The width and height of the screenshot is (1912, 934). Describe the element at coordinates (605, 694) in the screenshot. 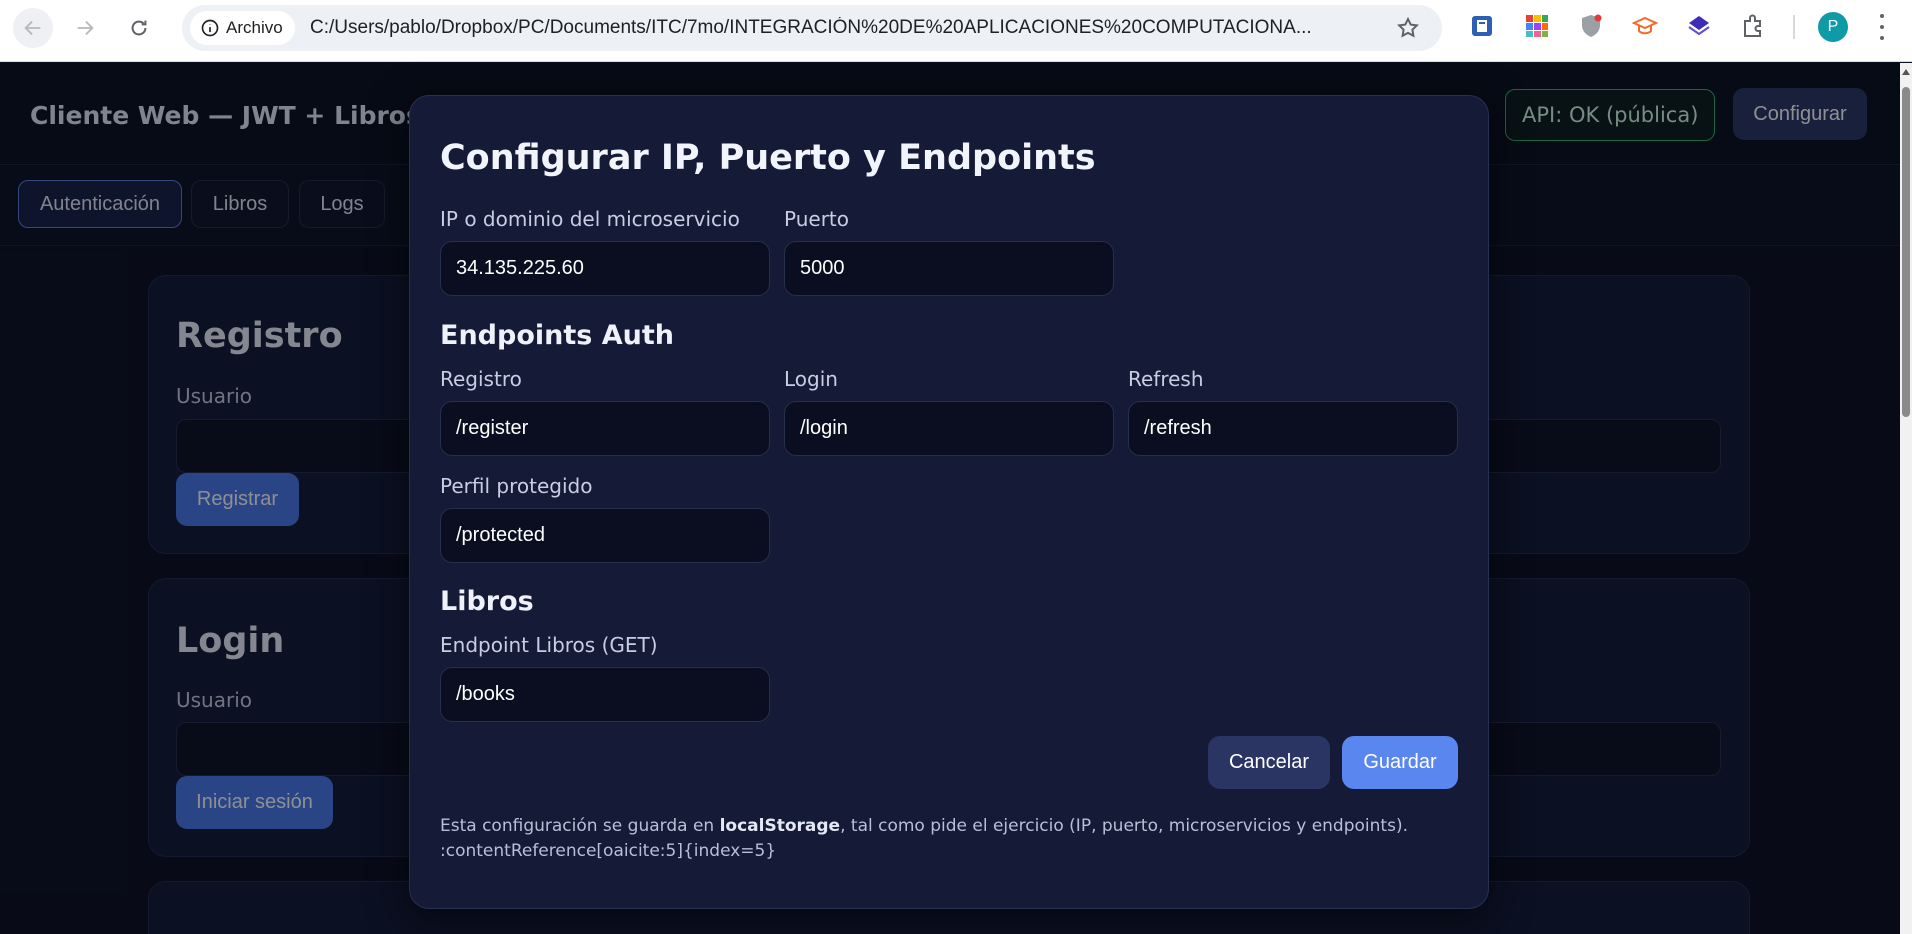

I see `books-endpoint-input: /books` at that location.